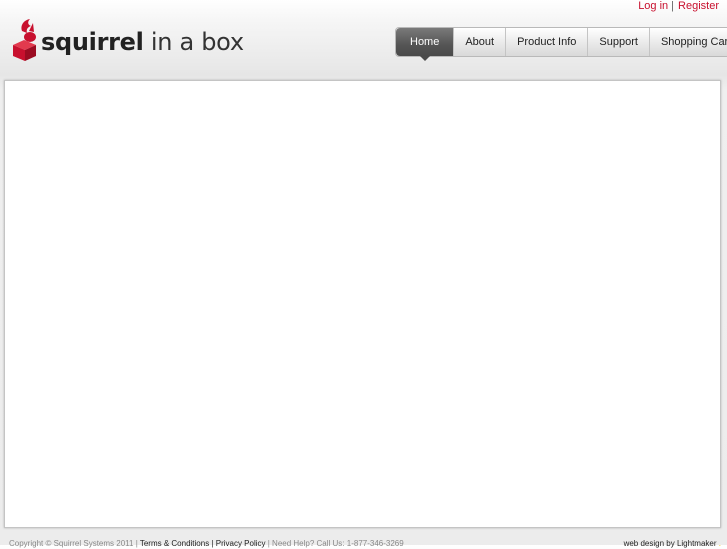 The image size is (727, 549). I want to click on top-links: Log in | Register, so click(678, 6).